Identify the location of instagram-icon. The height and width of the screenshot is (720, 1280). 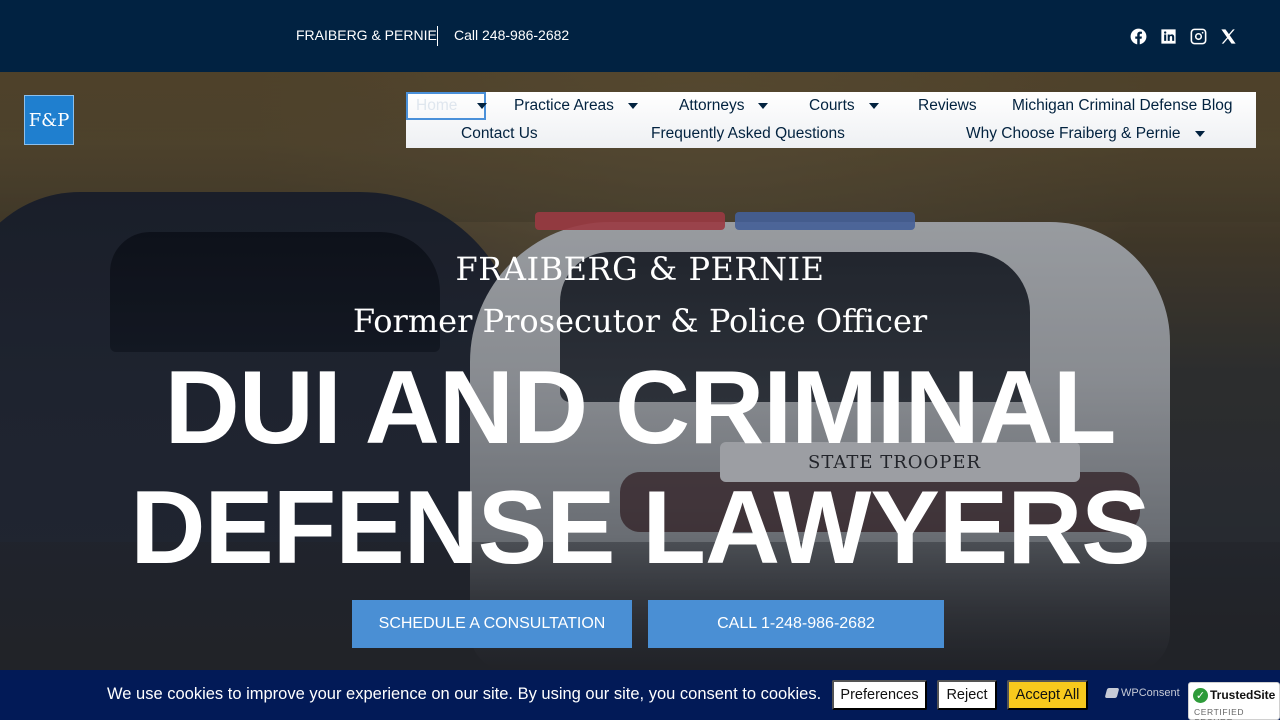
(1198, 36).